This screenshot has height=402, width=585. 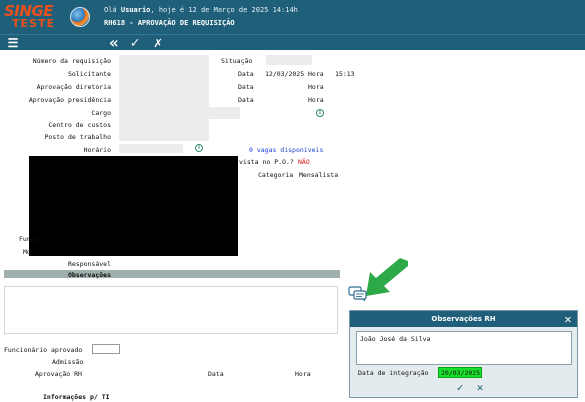 What do you see at coordinates (58, 374) in the screenshot?
I see `aprov-rh-label: Aprovação RH` at bounding box center [58, 374].